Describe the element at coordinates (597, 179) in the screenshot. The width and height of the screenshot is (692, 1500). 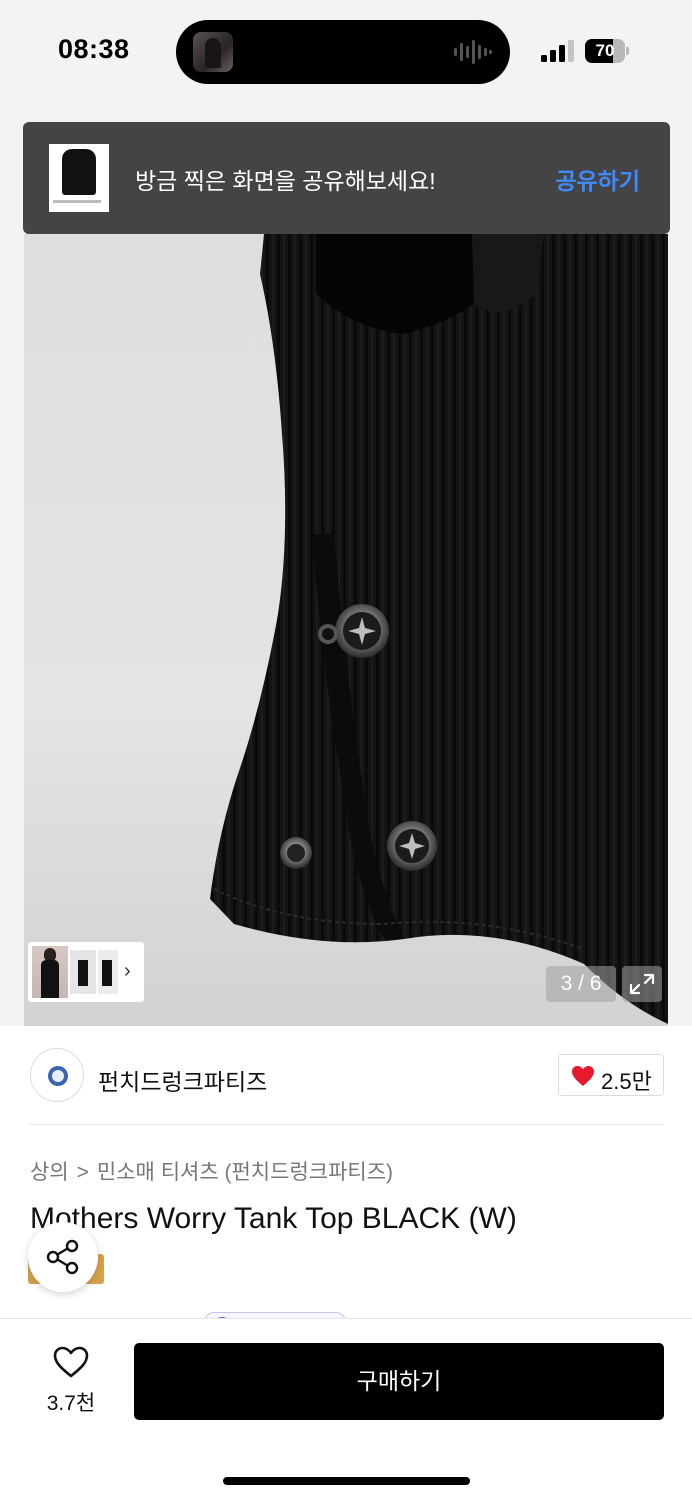
I see `share-button: 공유하기` at that location.